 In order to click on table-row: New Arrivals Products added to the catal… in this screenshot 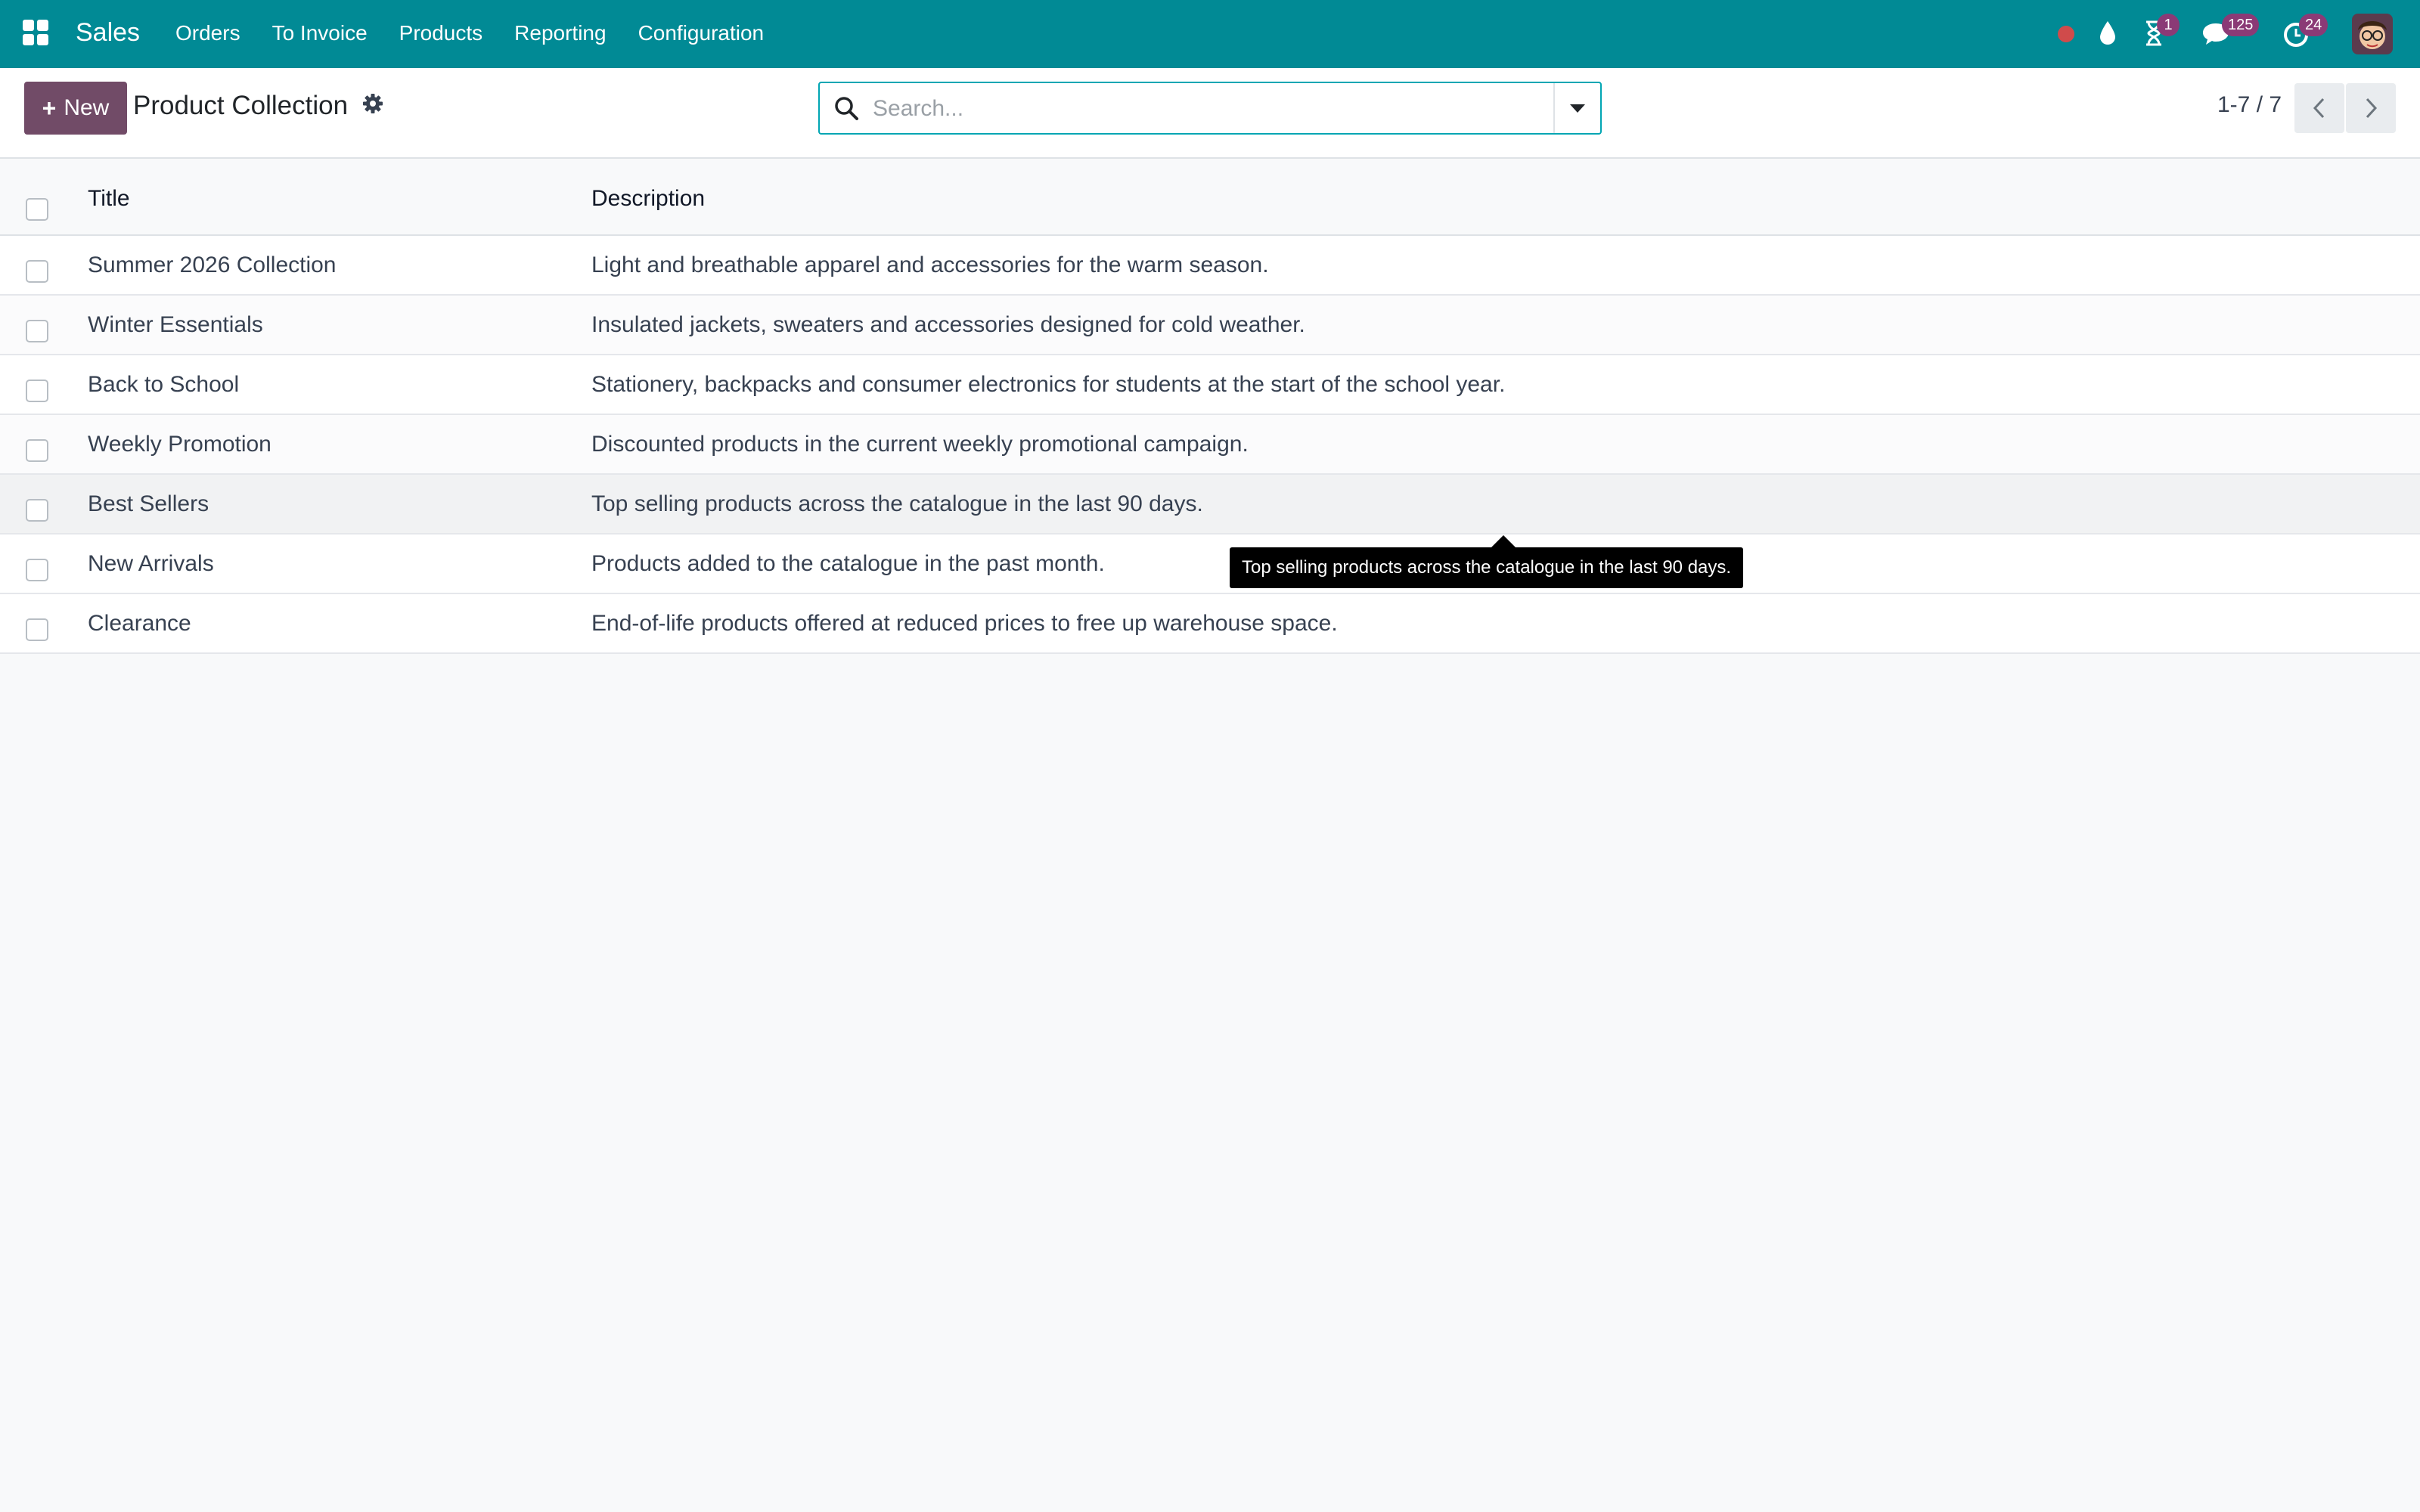, I will do `click(1210, 564)`.